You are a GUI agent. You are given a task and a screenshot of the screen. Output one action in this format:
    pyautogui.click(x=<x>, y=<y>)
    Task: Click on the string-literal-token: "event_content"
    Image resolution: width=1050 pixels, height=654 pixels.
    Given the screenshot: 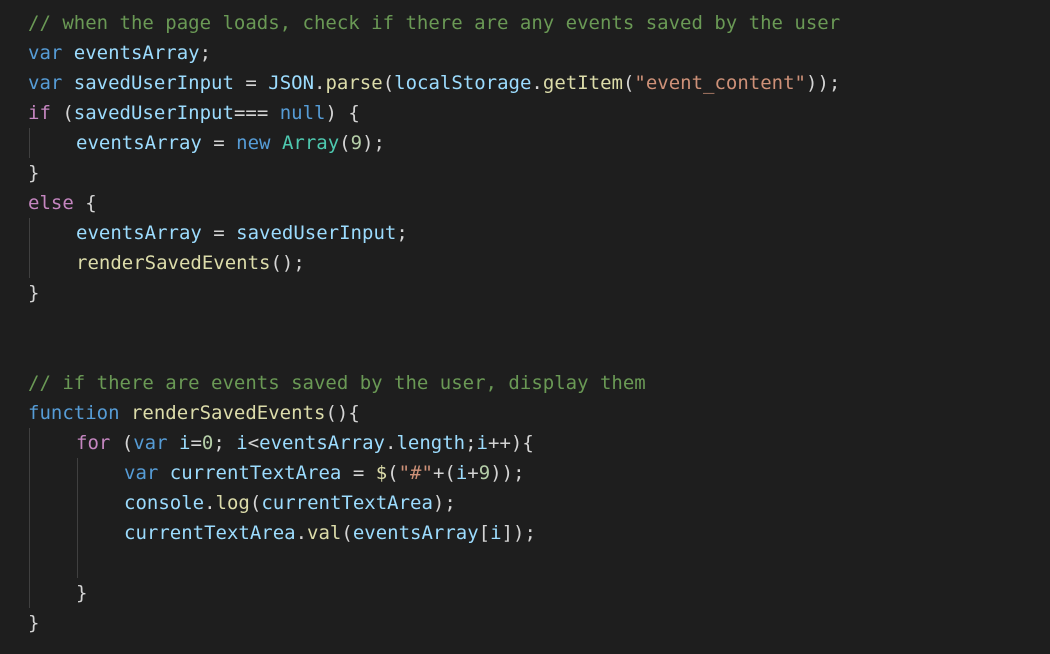 What is the action you would take?
    pyautogui.click(x=720, y=83)
    